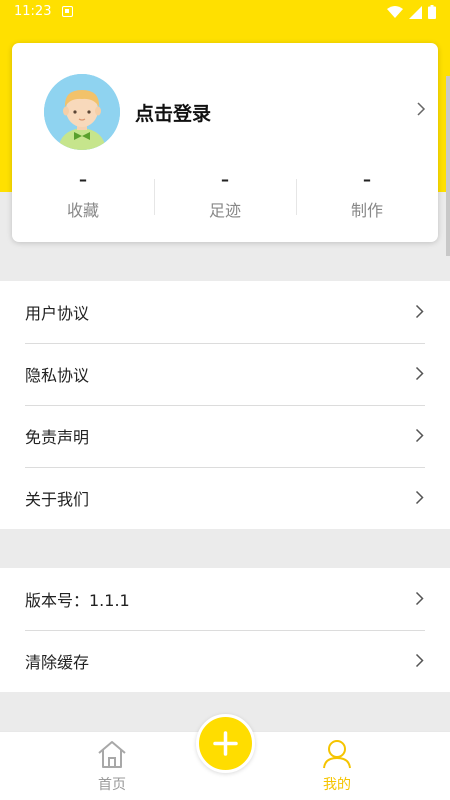 Image resolution: width=450 pixels, height=800 pixels. I want to click on menu-item-label: 隐私协议, so click(57, 375).